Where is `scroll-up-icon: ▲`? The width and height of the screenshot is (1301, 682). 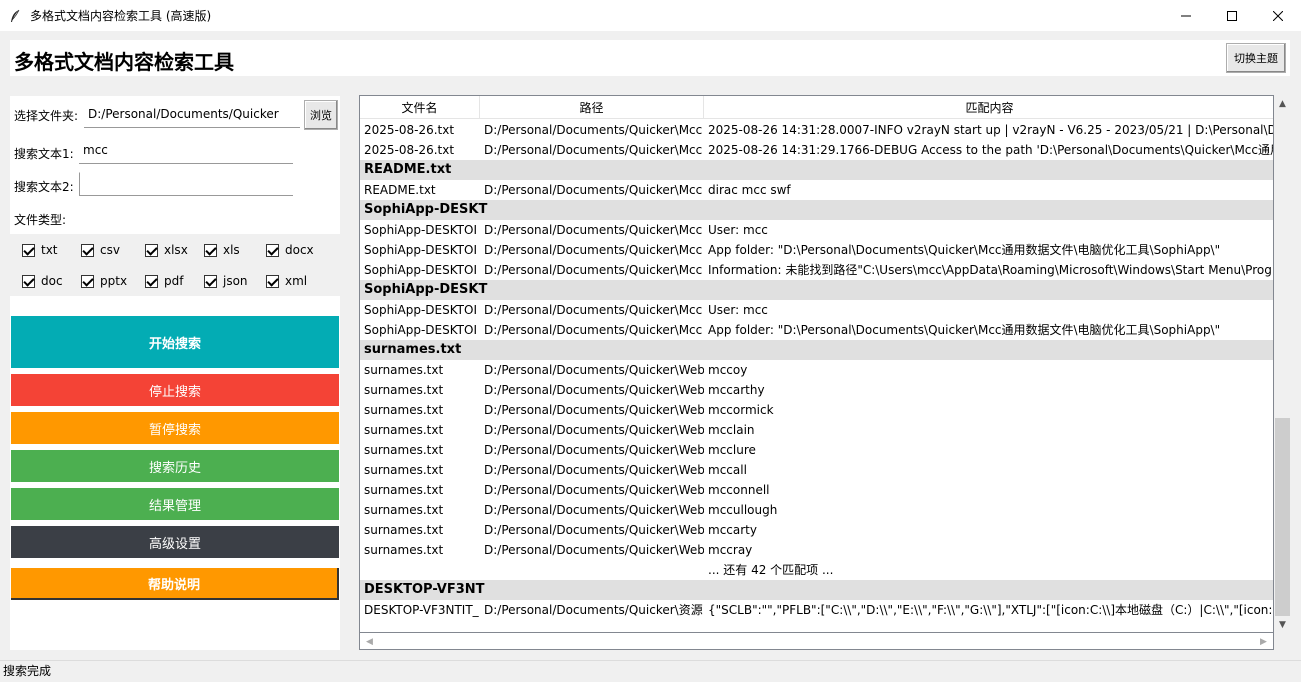
scroll-up-icon: ▲ is located at coordinates (1282, 103).